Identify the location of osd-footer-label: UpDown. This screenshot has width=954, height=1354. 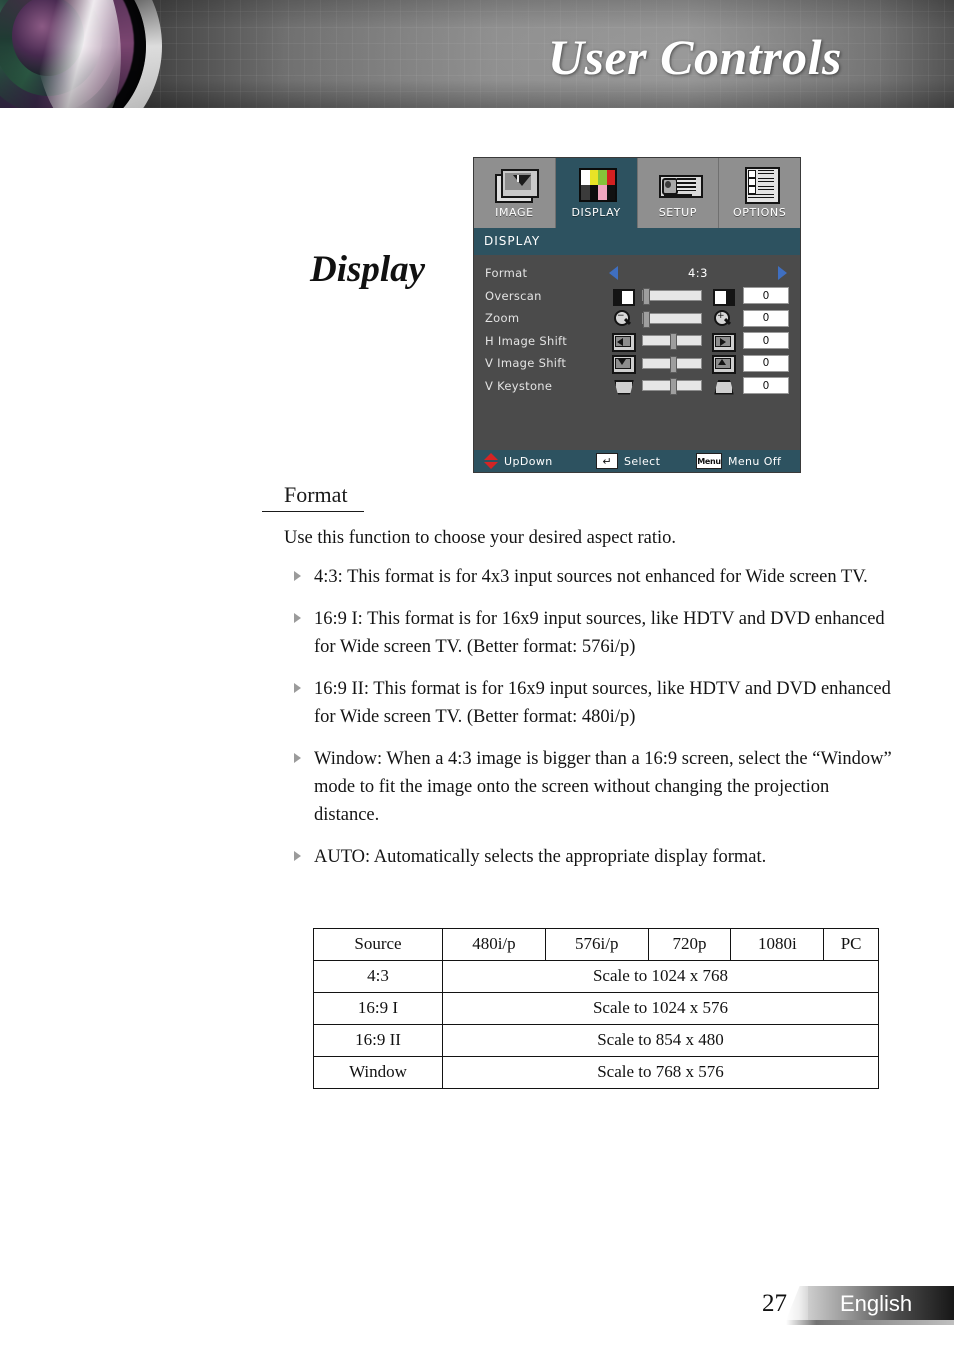
(528, 461).